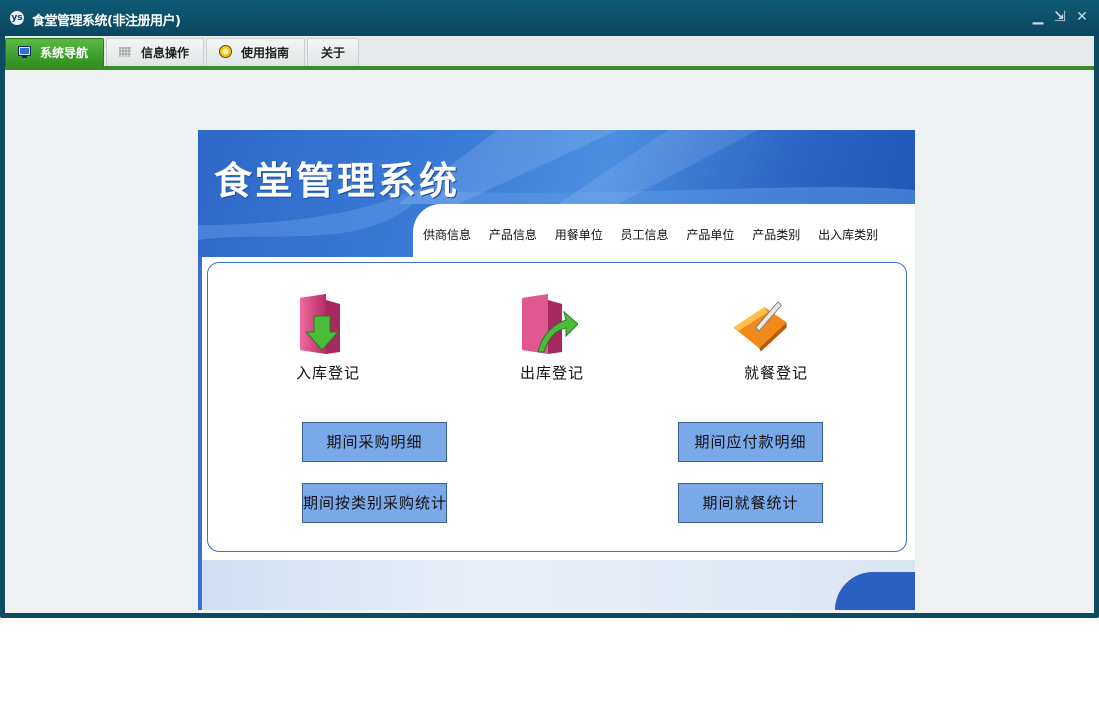 Image resolution: width=1099 pixels, height=723 pixels. Describe the element at coordinates (374, 503) in the screenshot. I see `category-purchase-stats-button: 期间按类别采购统计` at that location.